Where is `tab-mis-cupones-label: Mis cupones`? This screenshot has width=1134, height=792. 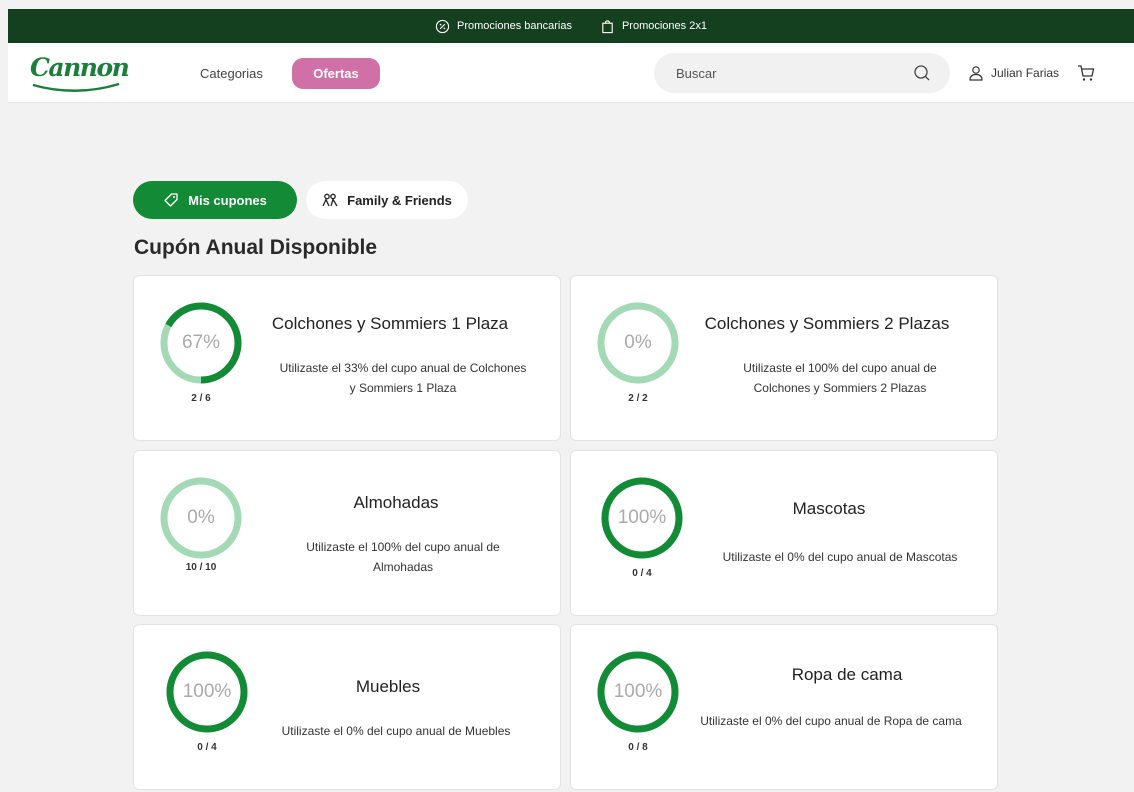
tab-mis-cupones-label: Mis cupones is located at coordinates (227, 200).